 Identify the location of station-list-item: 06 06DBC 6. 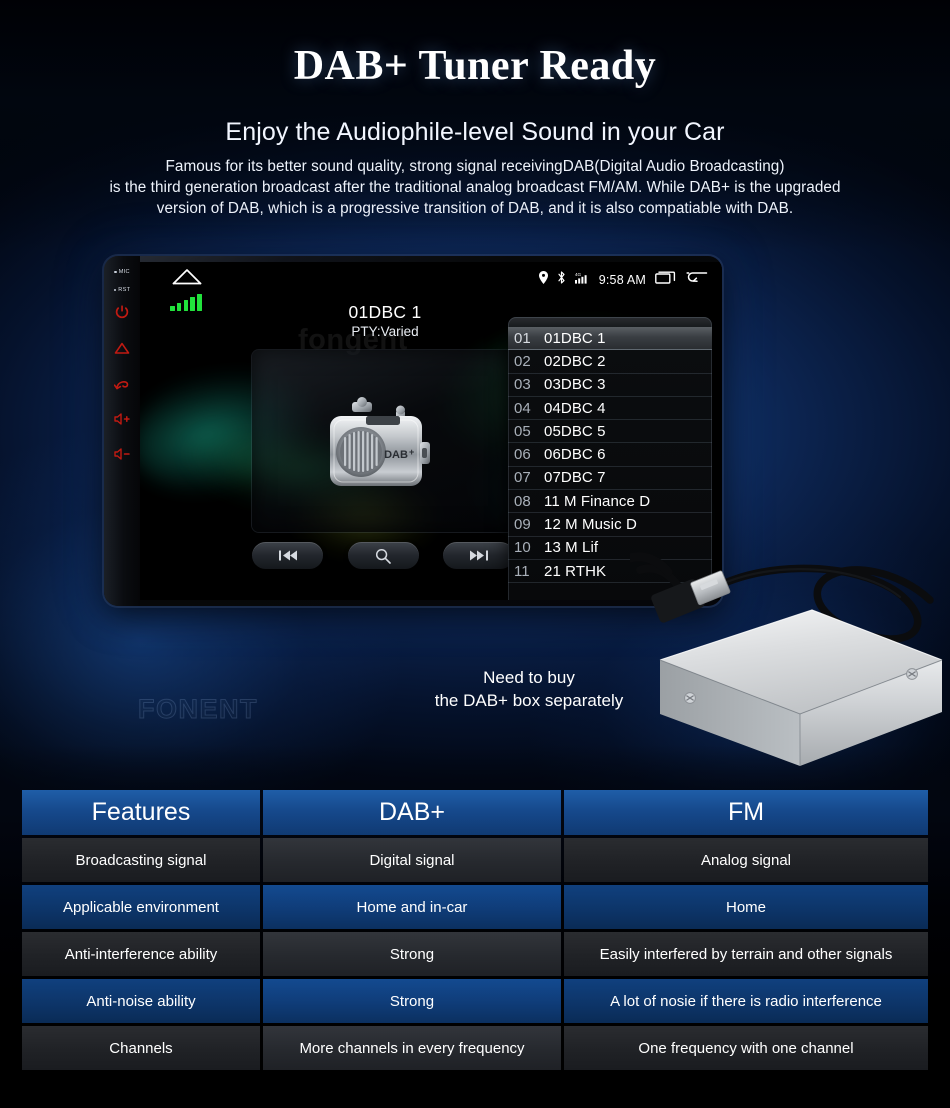
(610, 455).